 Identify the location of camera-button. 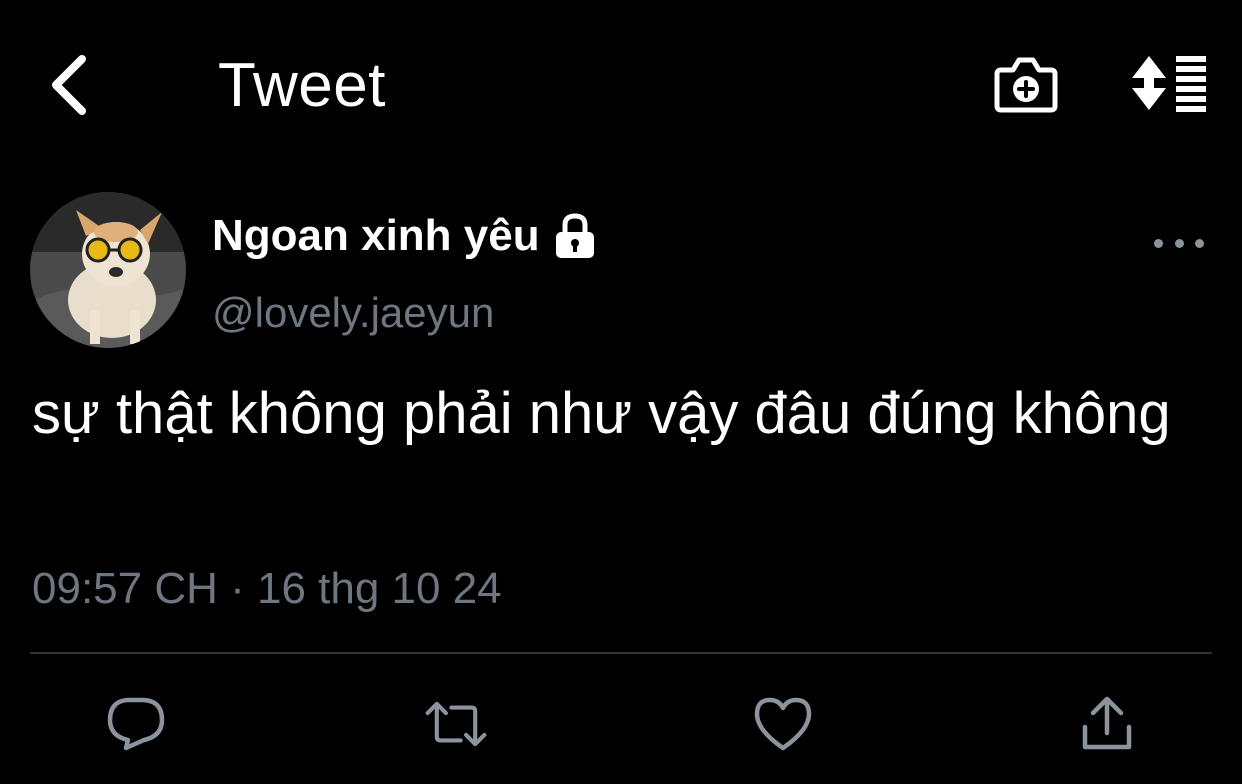
(1026, 84).